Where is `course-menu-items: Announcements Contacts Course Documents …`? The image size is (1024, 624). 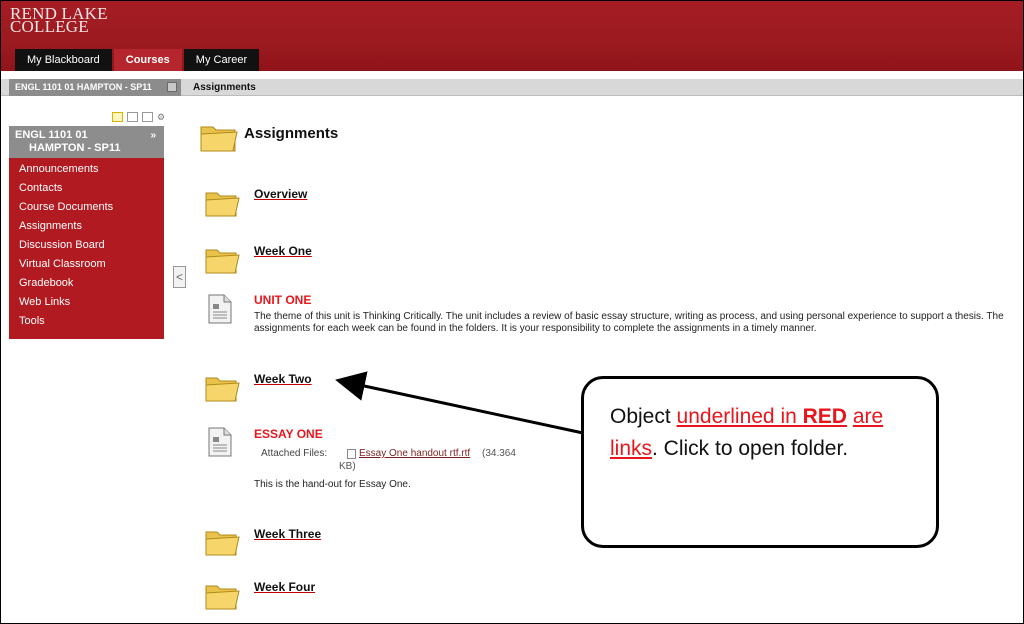 course-menu-items: Announcements Contacts Course Documents … is located at coordinates (86, 248).